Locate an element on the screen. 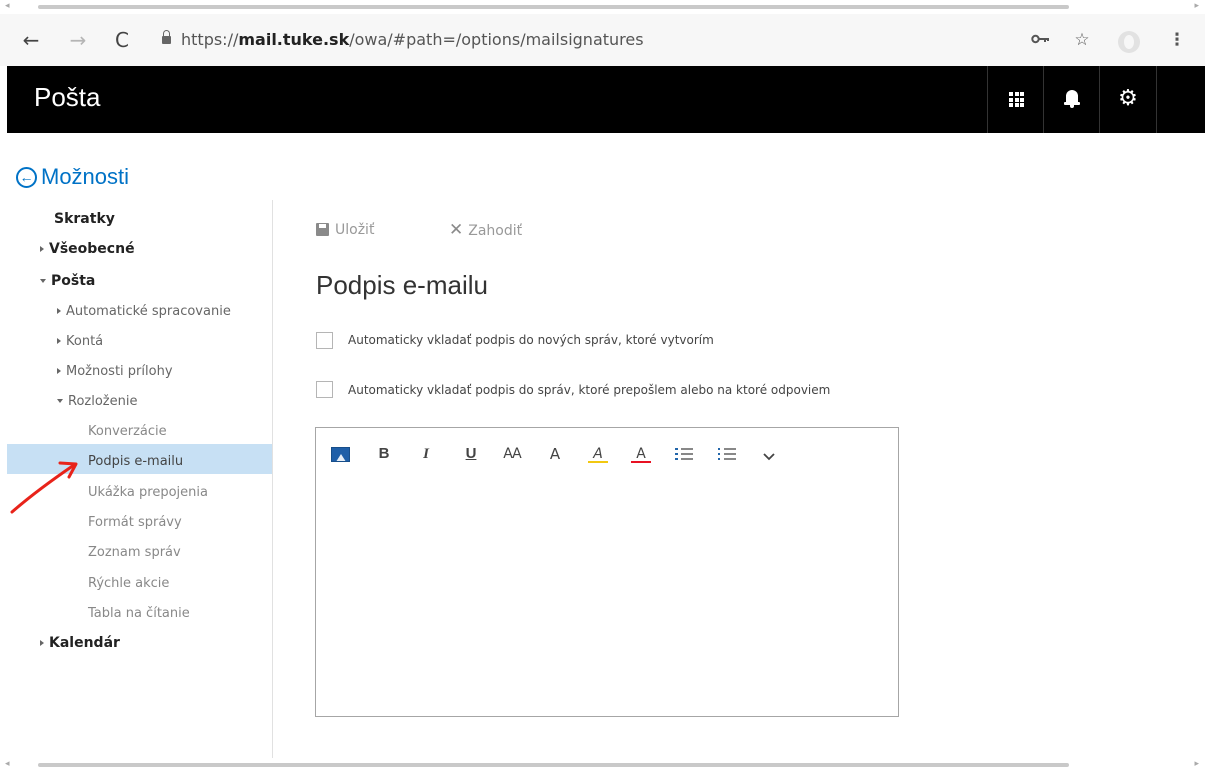  lock-icon is located at coordinates (166, 37).